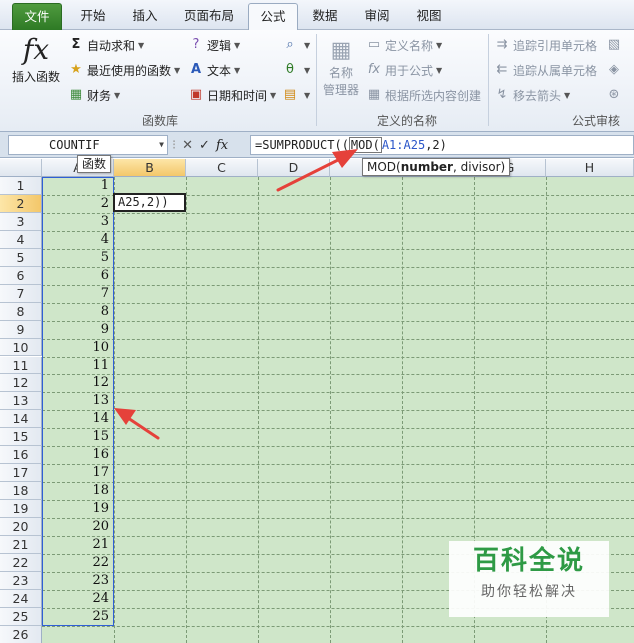  I want to click on arrow-to-formula, so click(317, 170).